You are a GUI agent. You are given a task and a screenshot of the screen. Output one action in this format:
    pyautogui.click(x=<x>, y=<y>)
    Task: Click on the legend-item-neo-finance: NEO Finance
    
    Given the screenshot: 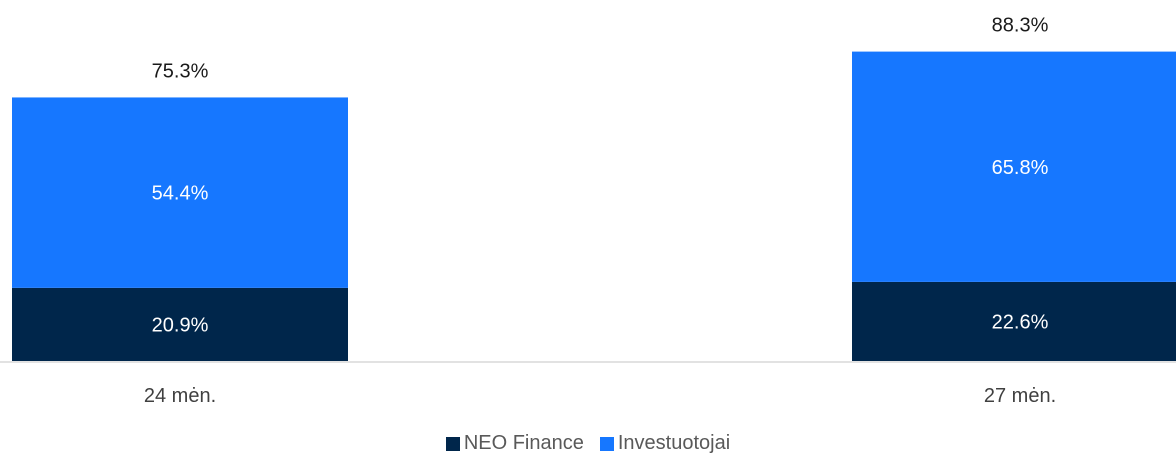 What is the action you would take?
    pyautogui.click(x=514, y=443)
    